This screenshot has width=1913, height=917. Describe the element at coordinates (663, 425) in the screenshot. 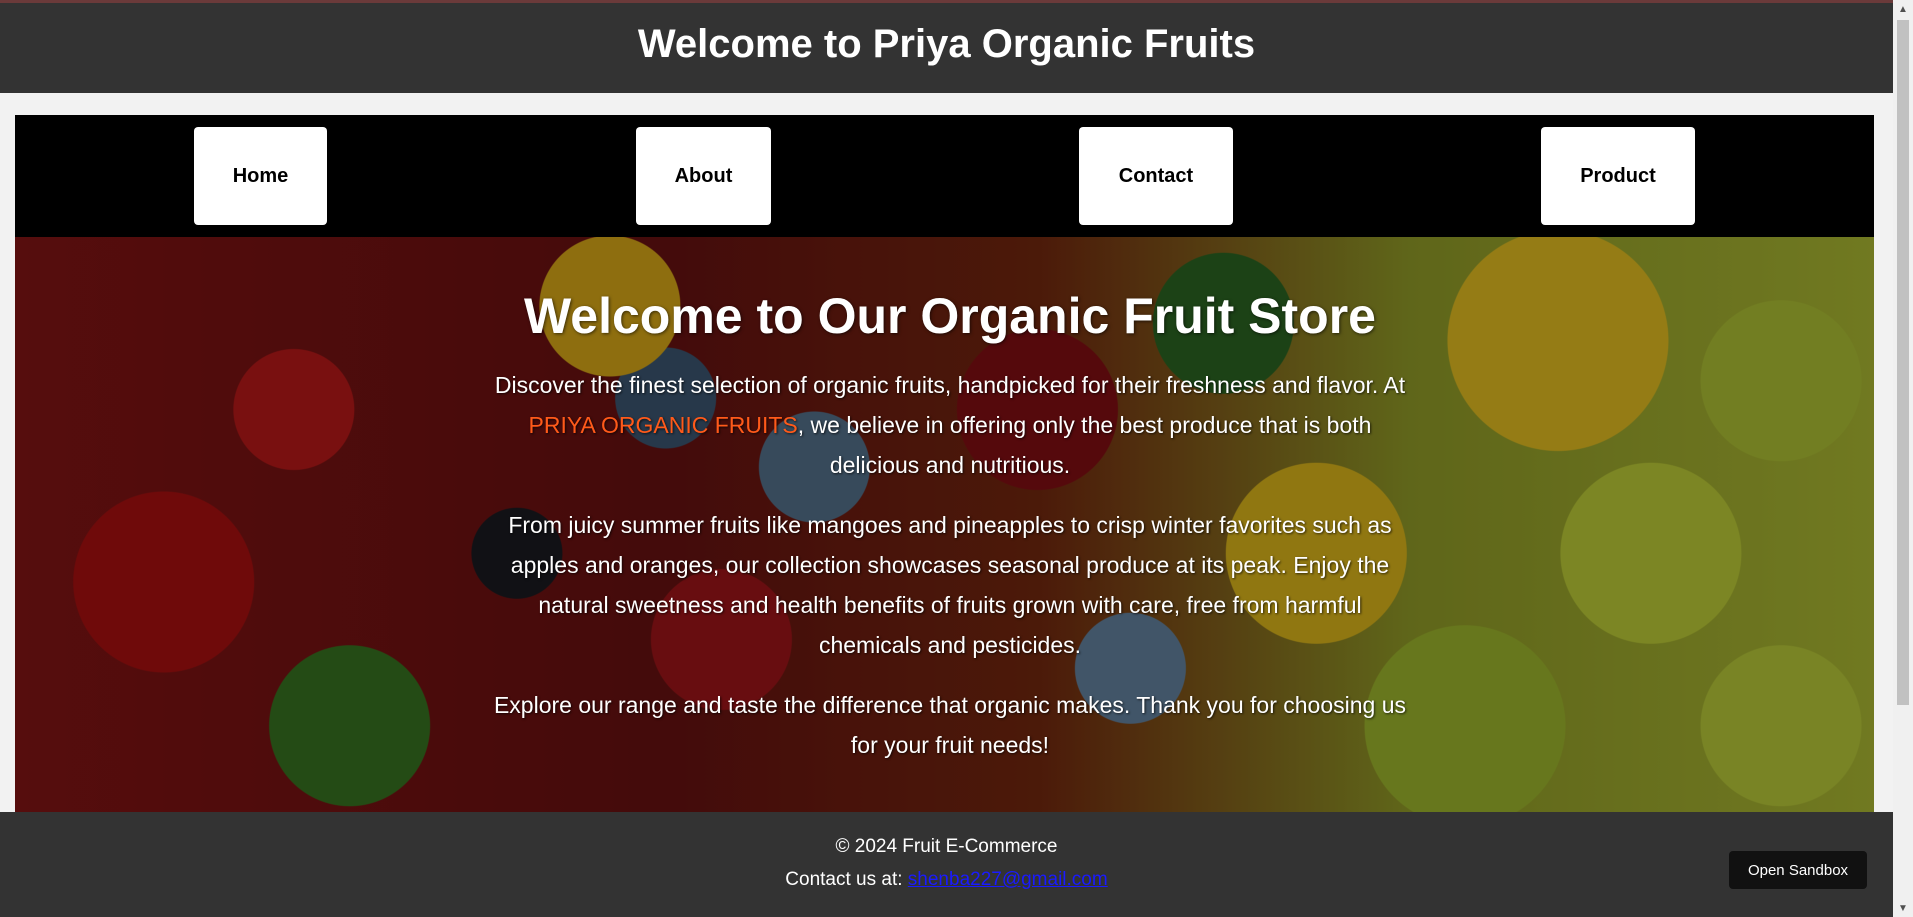

I see `brand-name-highlight: PRIYA ORGANIC FRUITS` at that location.